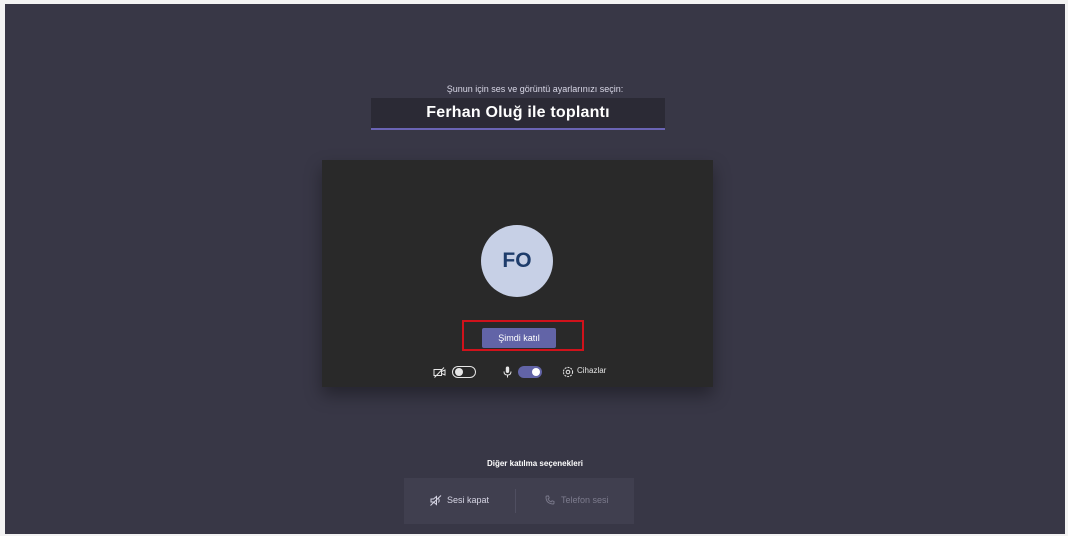 This screenshot has height=536, width=1068. I want to click on speaker-off-icon, so click(436, 500).